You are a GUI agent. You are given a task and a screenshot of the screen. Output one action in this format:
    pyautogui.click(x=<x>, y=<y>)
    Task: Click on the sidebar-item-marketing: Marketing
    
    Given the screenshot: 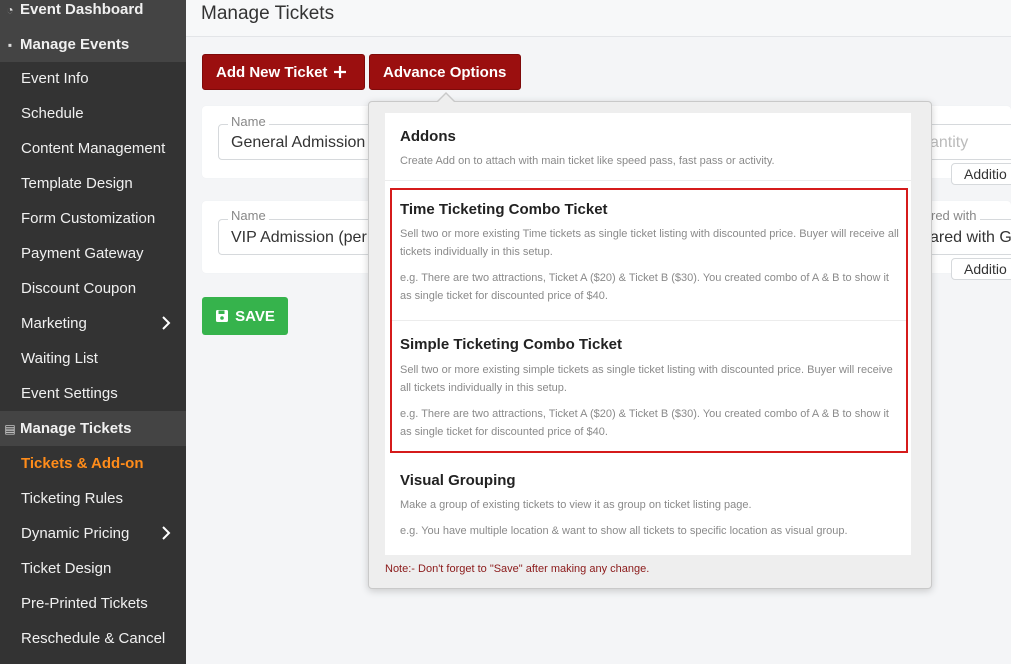 What is the action you would take?
    pyautogui.click(x=93, y=323)
    